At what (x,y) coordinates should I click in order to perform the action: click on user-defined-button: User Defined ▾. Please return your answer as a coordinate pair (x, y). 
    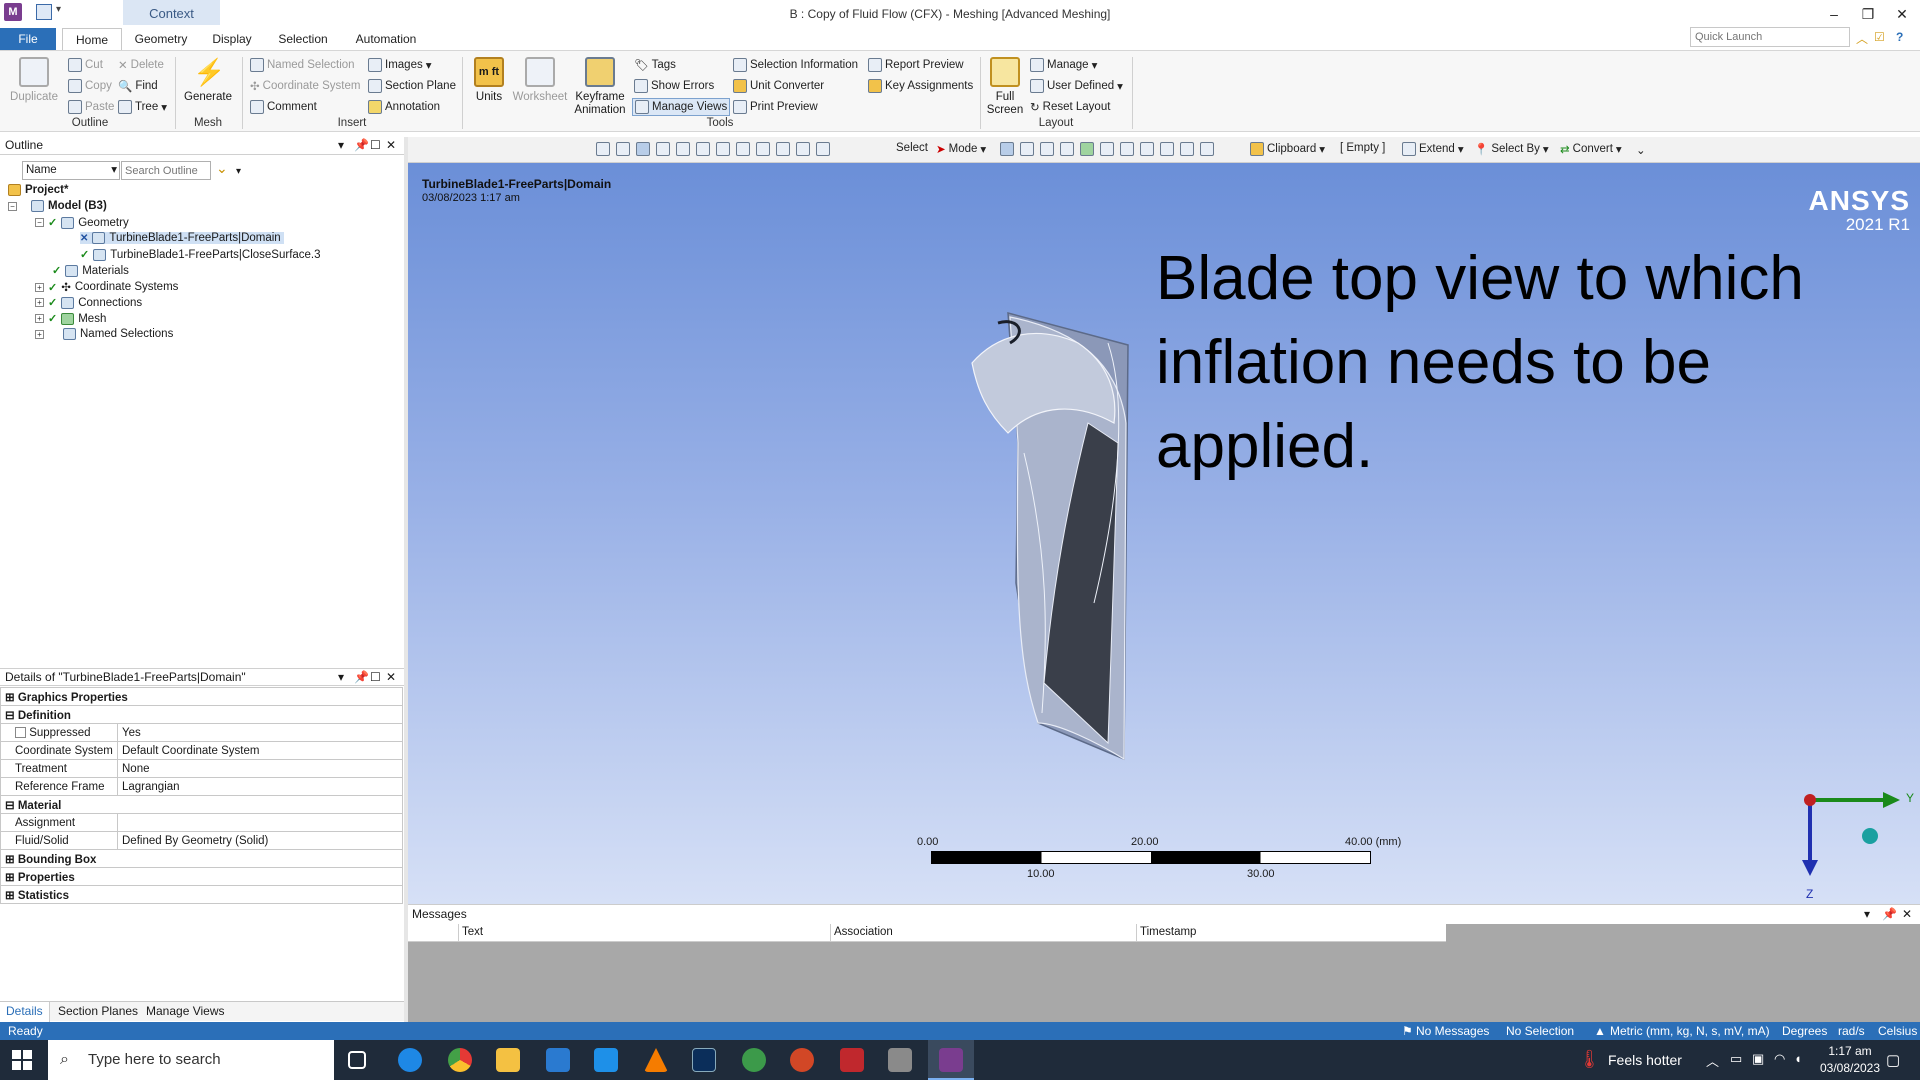
    Looking at the image, I should click on (1076, 86).